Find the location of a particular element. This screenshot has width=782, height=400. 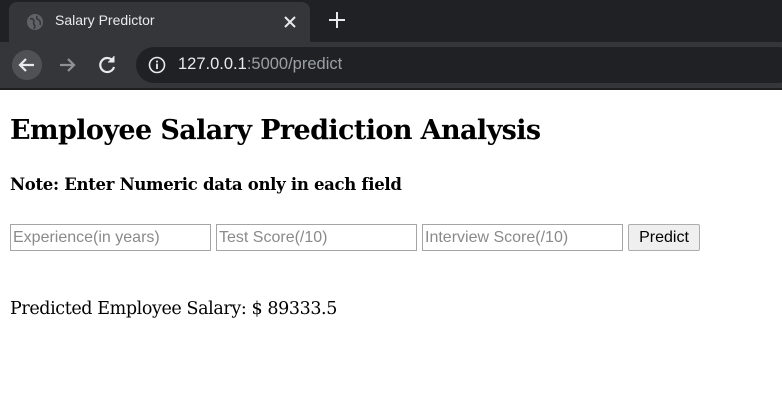

address-bar: 127.0.0.1:5000/predict is located at coordinates (459, 65).